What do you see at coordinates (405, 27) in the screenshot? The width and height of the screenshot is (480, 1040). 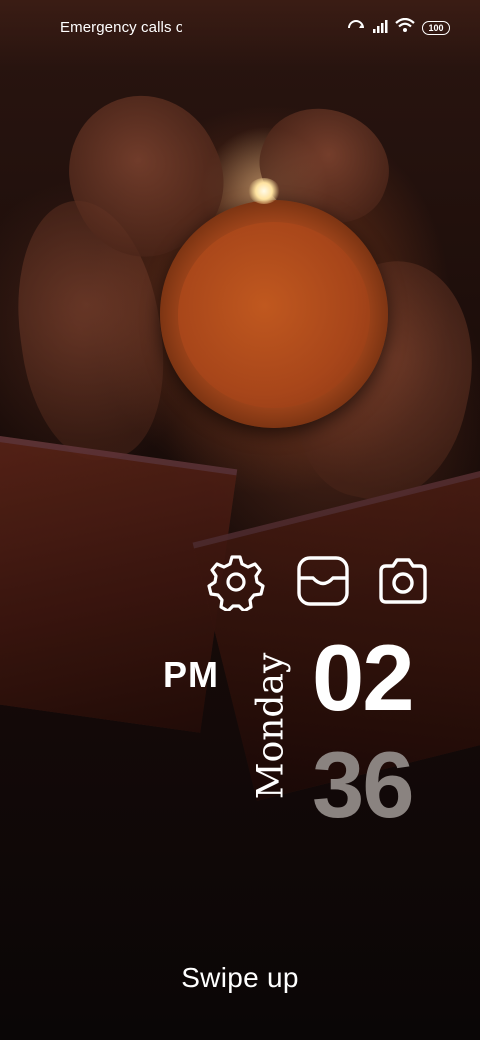 I see `wifi-icon` at bounding box center [405, 27].